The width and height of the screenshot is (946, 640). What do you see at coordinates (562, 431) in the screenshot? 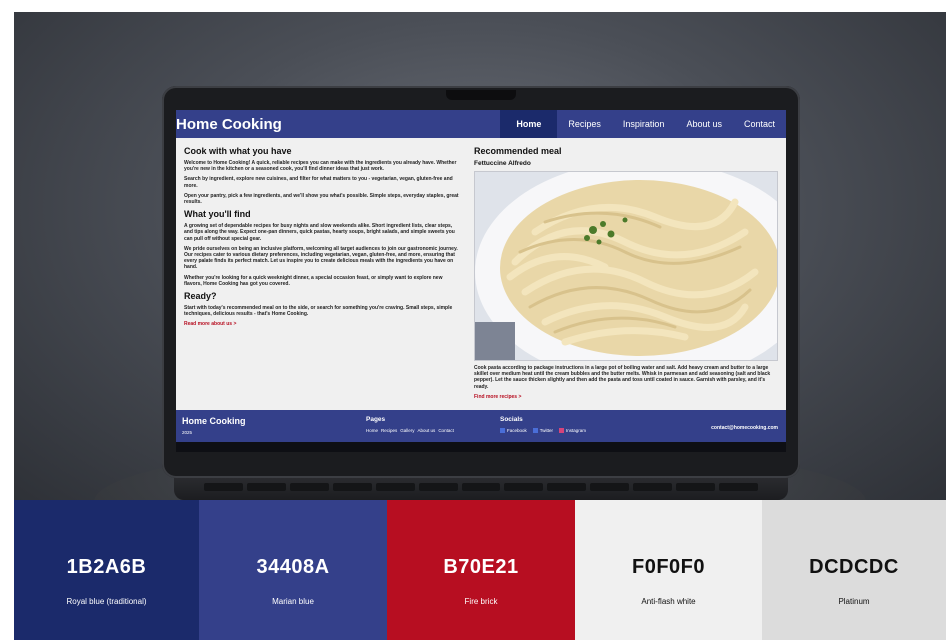
I see `instagram-icon` at bounding box center [562, 431].